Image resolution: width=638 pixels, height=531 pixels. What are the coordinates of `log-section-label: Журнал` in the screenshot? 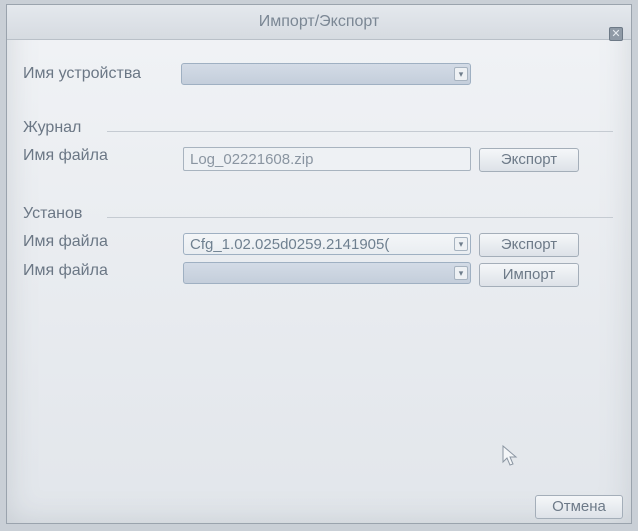 It's located at (52, 127).